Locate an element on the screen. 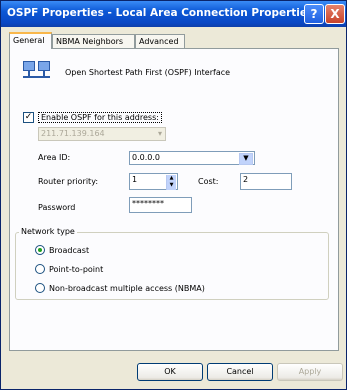  area-id-dropdown: 0.0.0.0 ▼ is located at coordinates (192, 158).